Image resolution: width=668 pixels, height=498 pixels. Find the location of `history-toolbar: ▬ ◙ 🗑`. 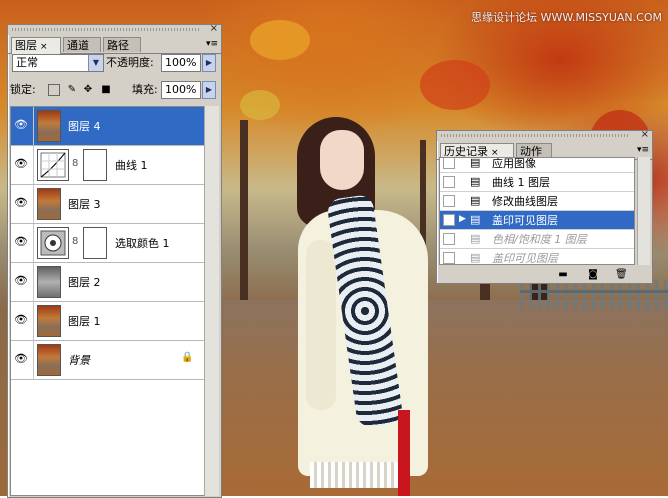

history-toolbar: ▬ ◙ 🗑 is located at coordinates (544, 275).